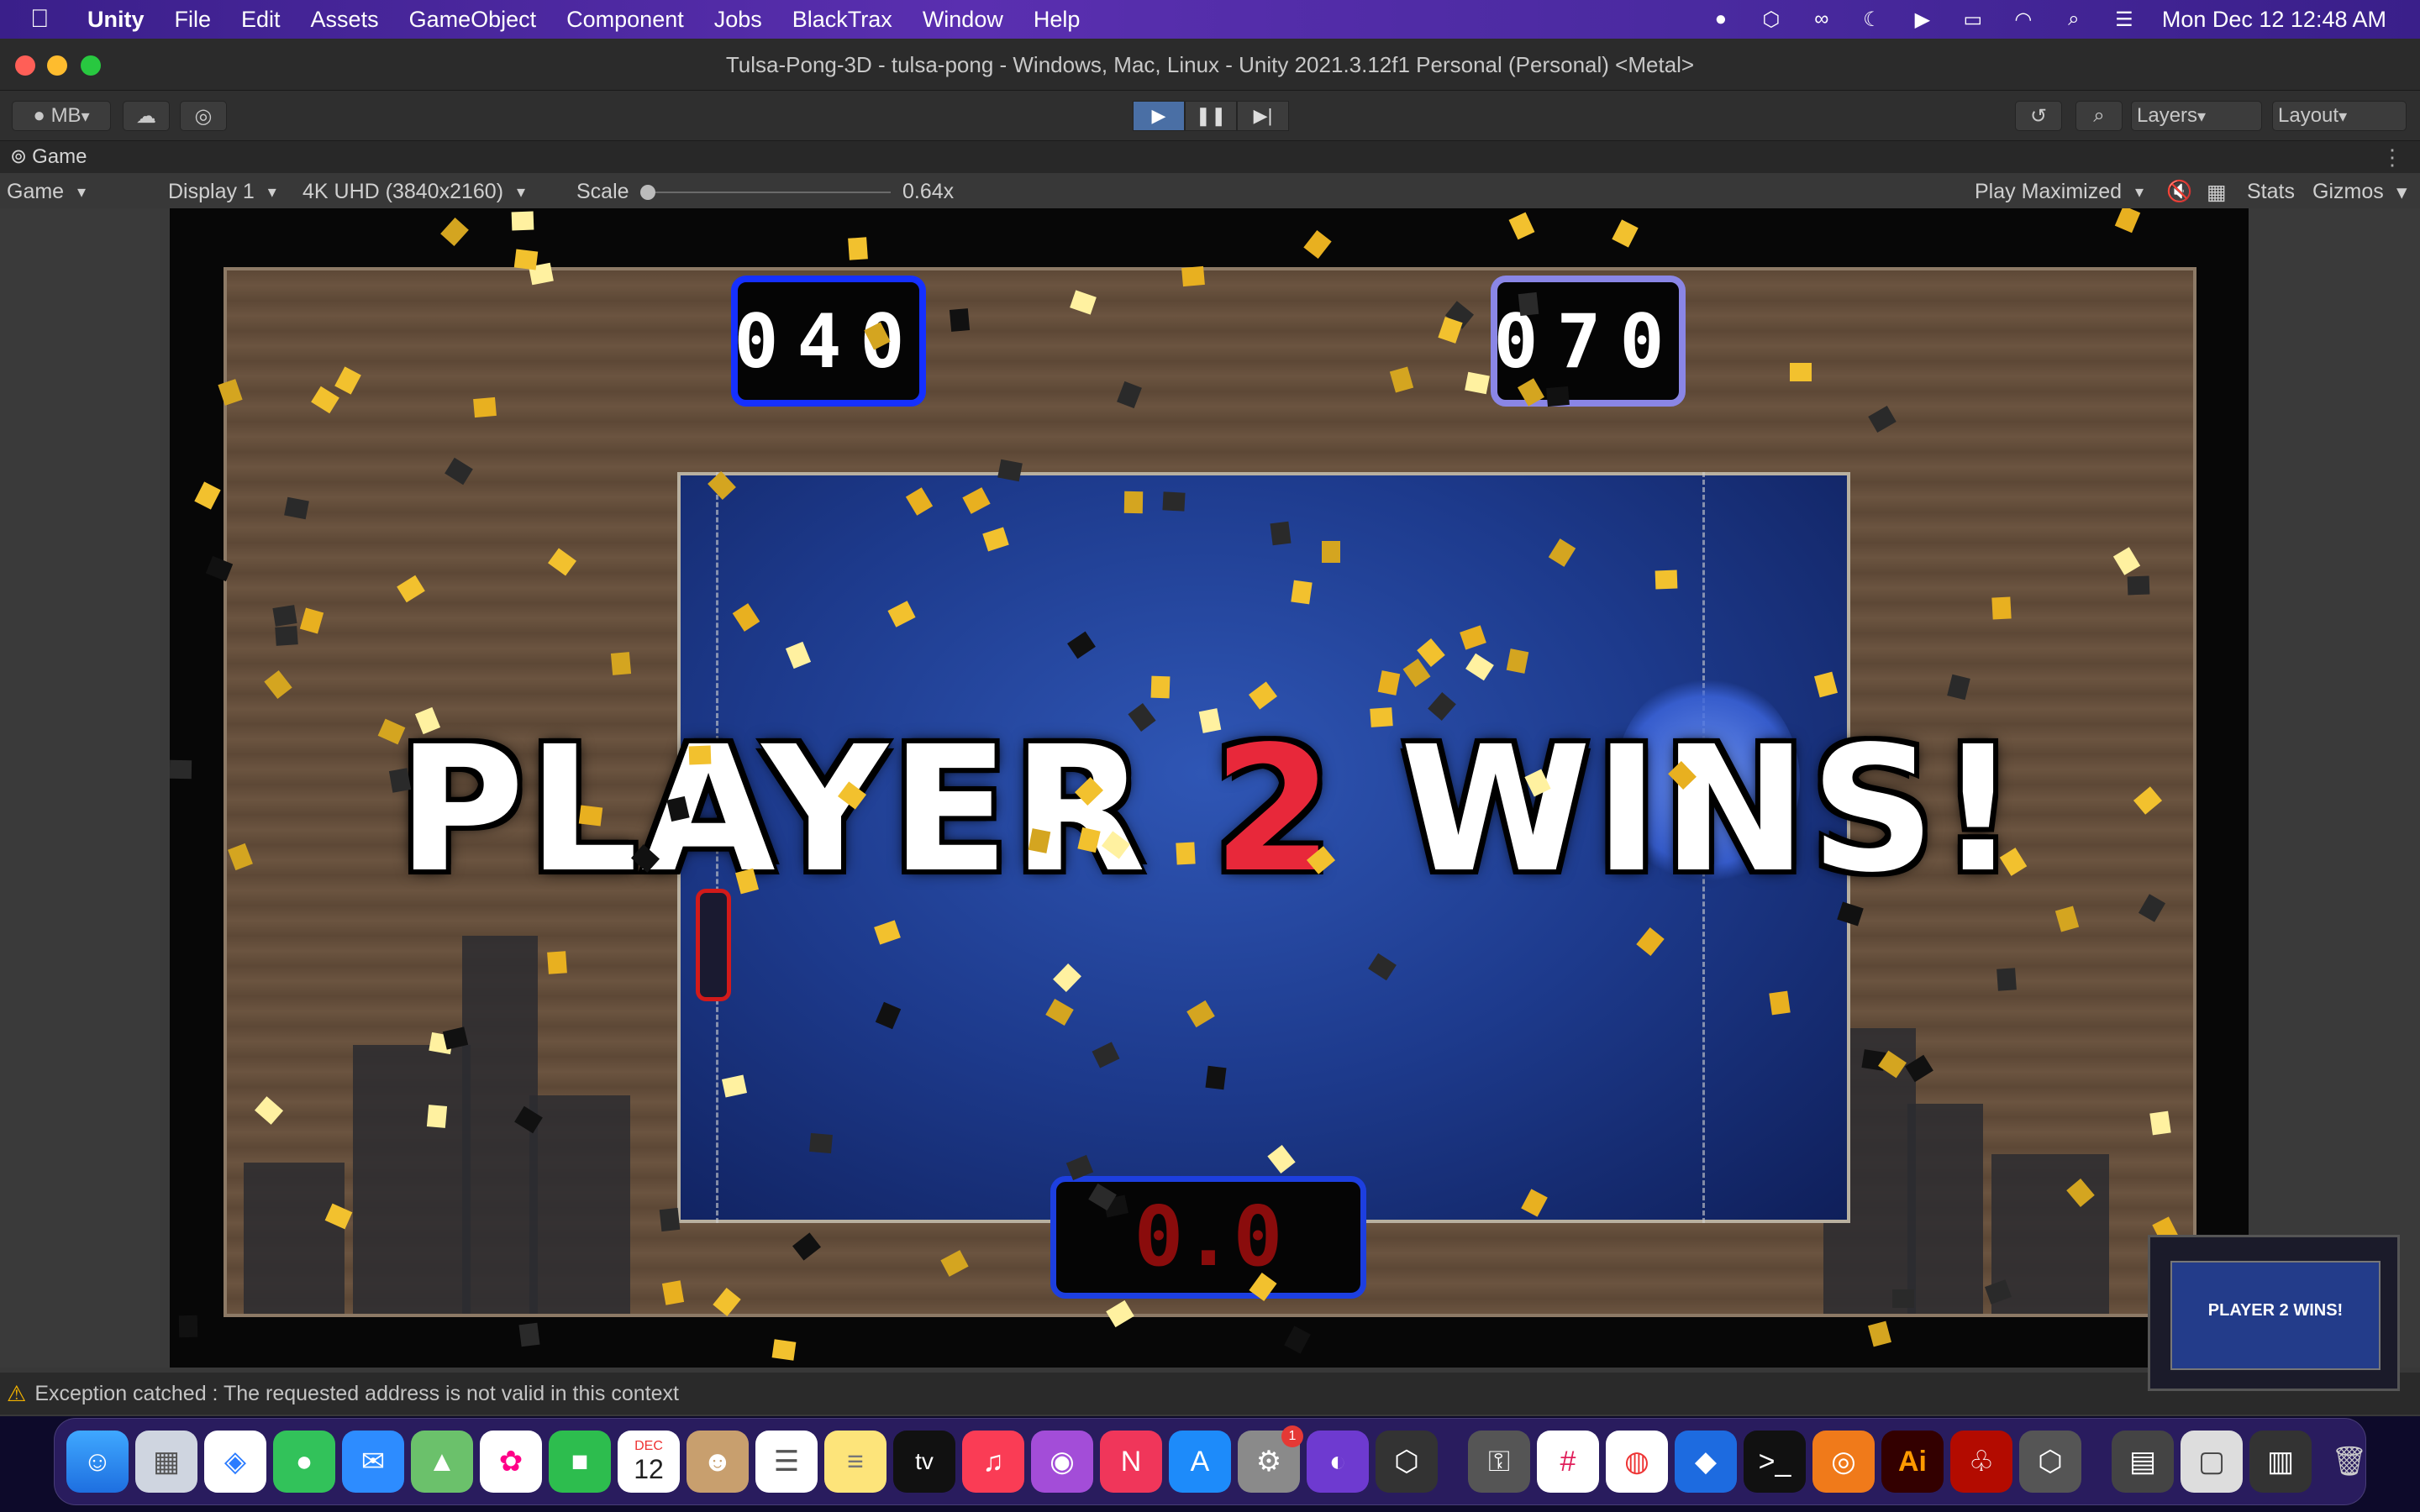 The height and width of the screenshot is (1512, 2420). I want to click on pause-button: ❚❚, so click(1211, 116).